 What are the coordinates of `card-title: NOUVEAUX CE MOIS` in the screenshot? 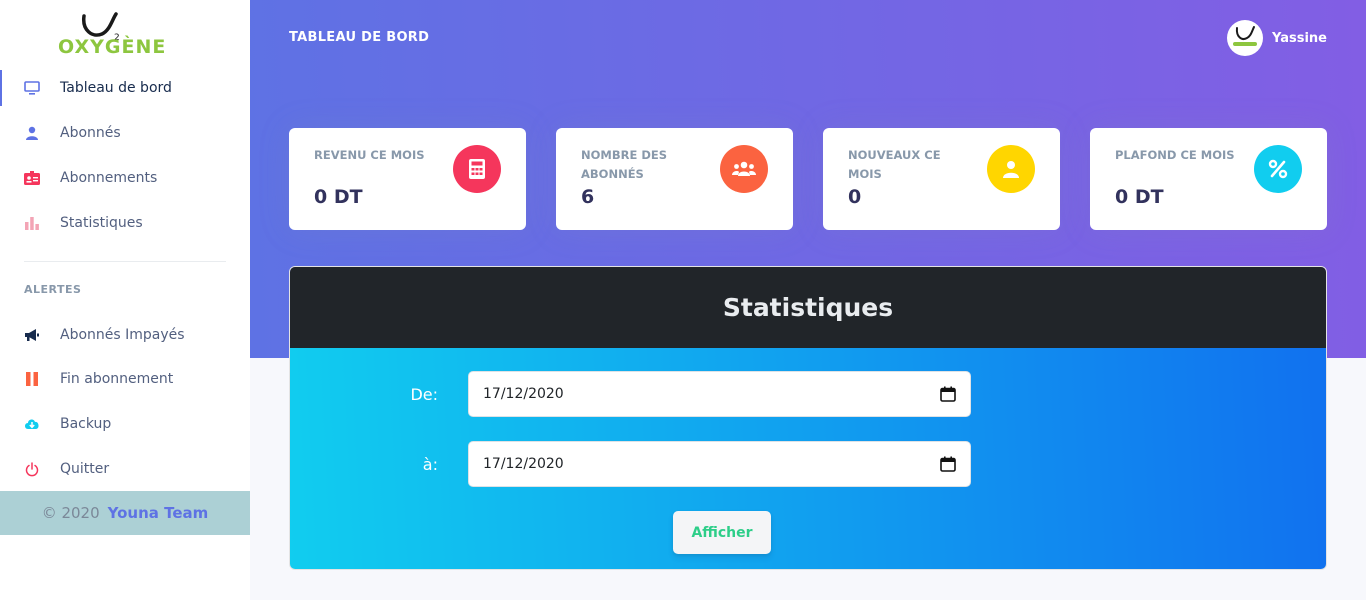 It's located at (894, 164).